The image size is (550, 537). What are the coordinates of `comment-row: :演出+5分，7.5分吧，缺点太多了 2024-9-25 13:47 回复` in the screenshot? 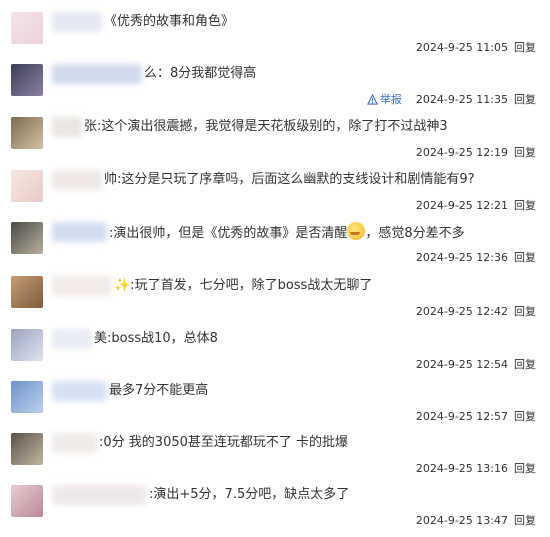 It's located at (275, 511).